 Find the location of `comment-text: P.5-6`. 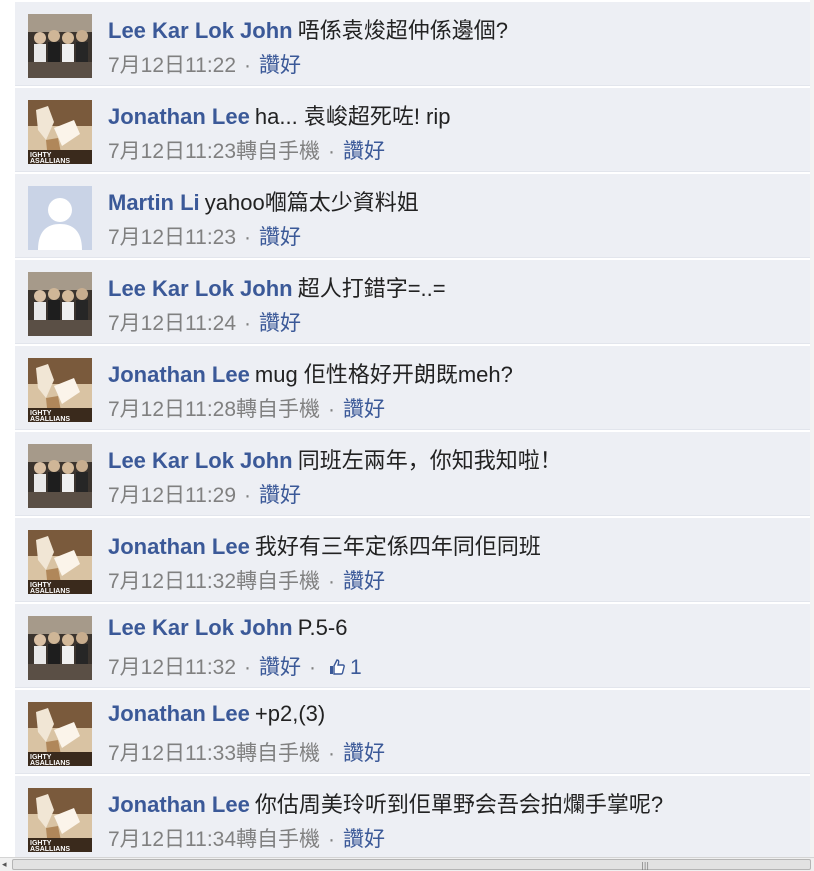

comment-text: P.5-6 is located at coordinates (322, 627).